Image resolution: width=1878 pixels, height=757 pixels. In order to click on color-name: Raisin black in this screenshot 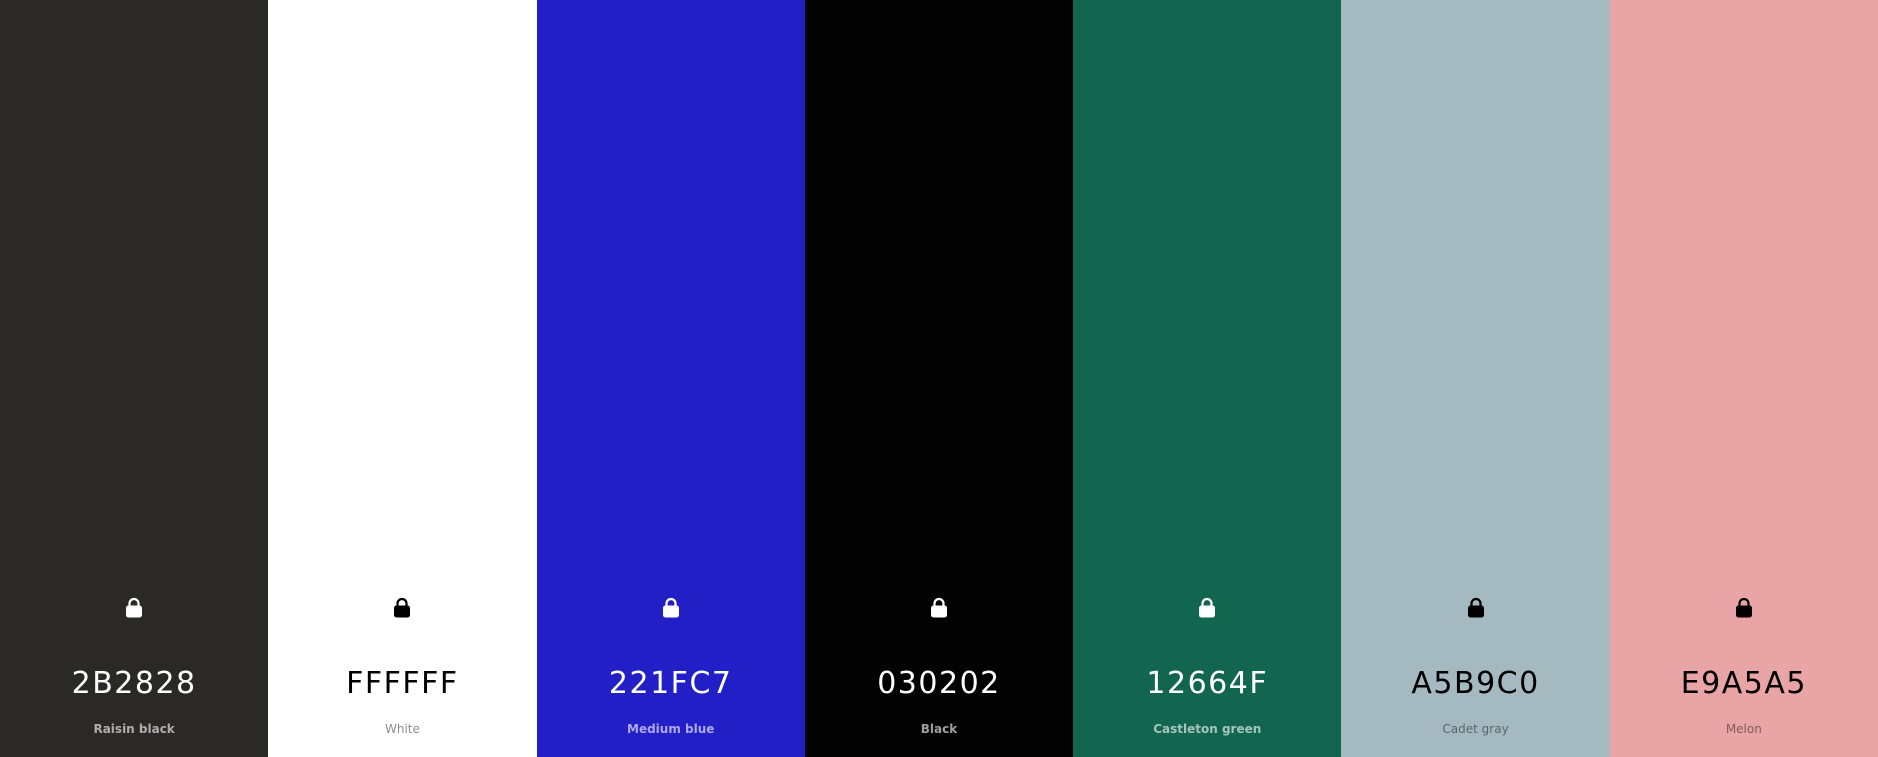, I will do `click(134, 729)`.